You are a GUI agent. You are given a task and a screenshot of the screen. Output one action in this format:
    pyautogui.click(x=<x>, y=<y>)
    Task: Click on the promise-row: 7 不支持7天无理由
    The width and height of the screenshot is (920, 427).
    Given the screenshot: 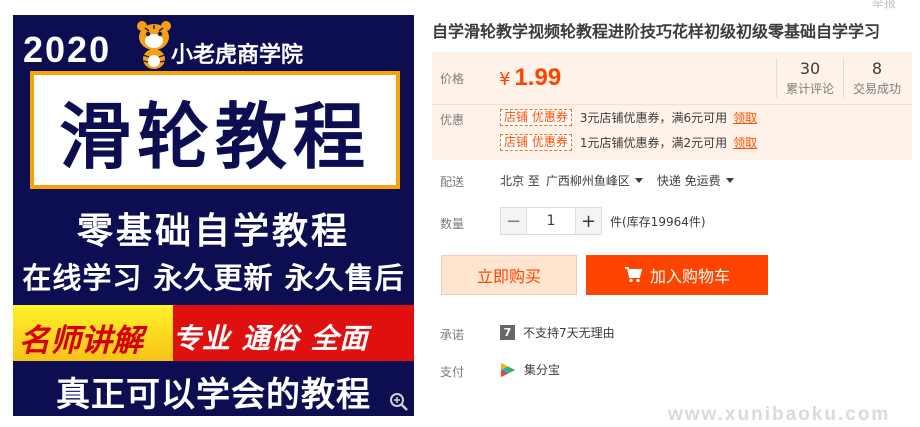 What is the action you would take?
    pyautogui.click(x=557, y=332)
    